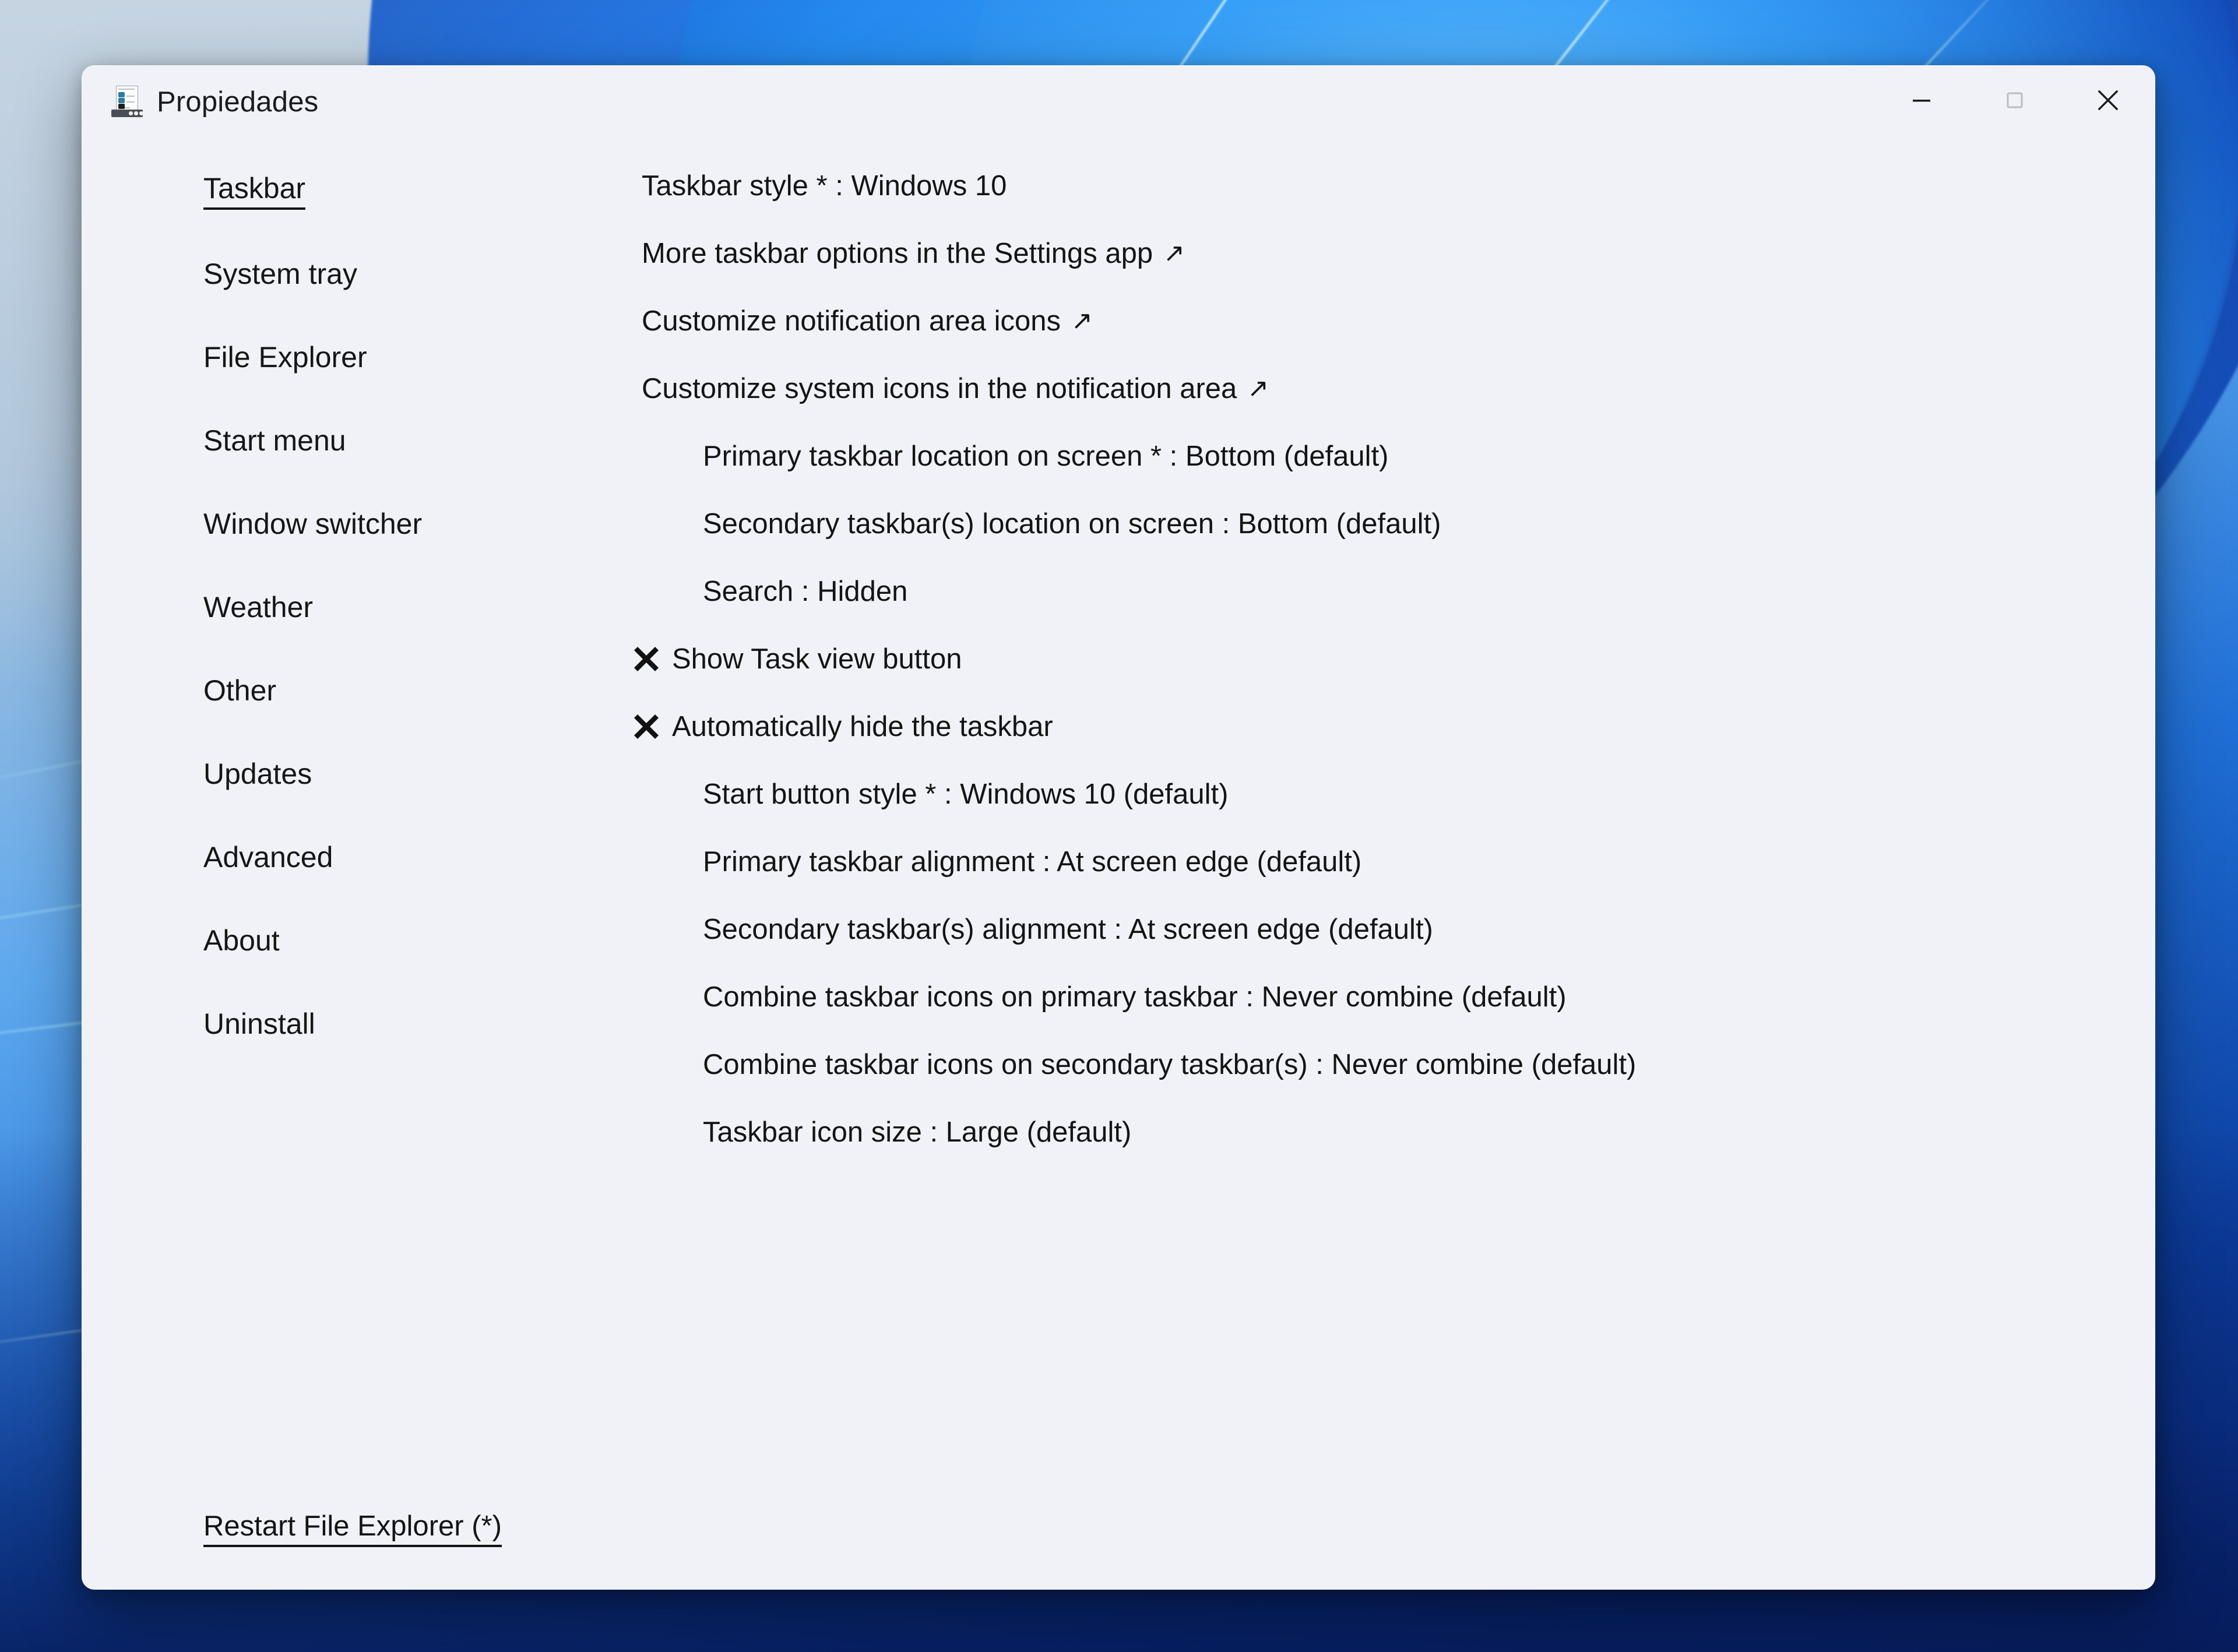 This screenshot has height=1652, width=2238. I want to click on setting-row-automatically-hide-taskbar: Automatically hide the taskbar, so click(1346, 727).